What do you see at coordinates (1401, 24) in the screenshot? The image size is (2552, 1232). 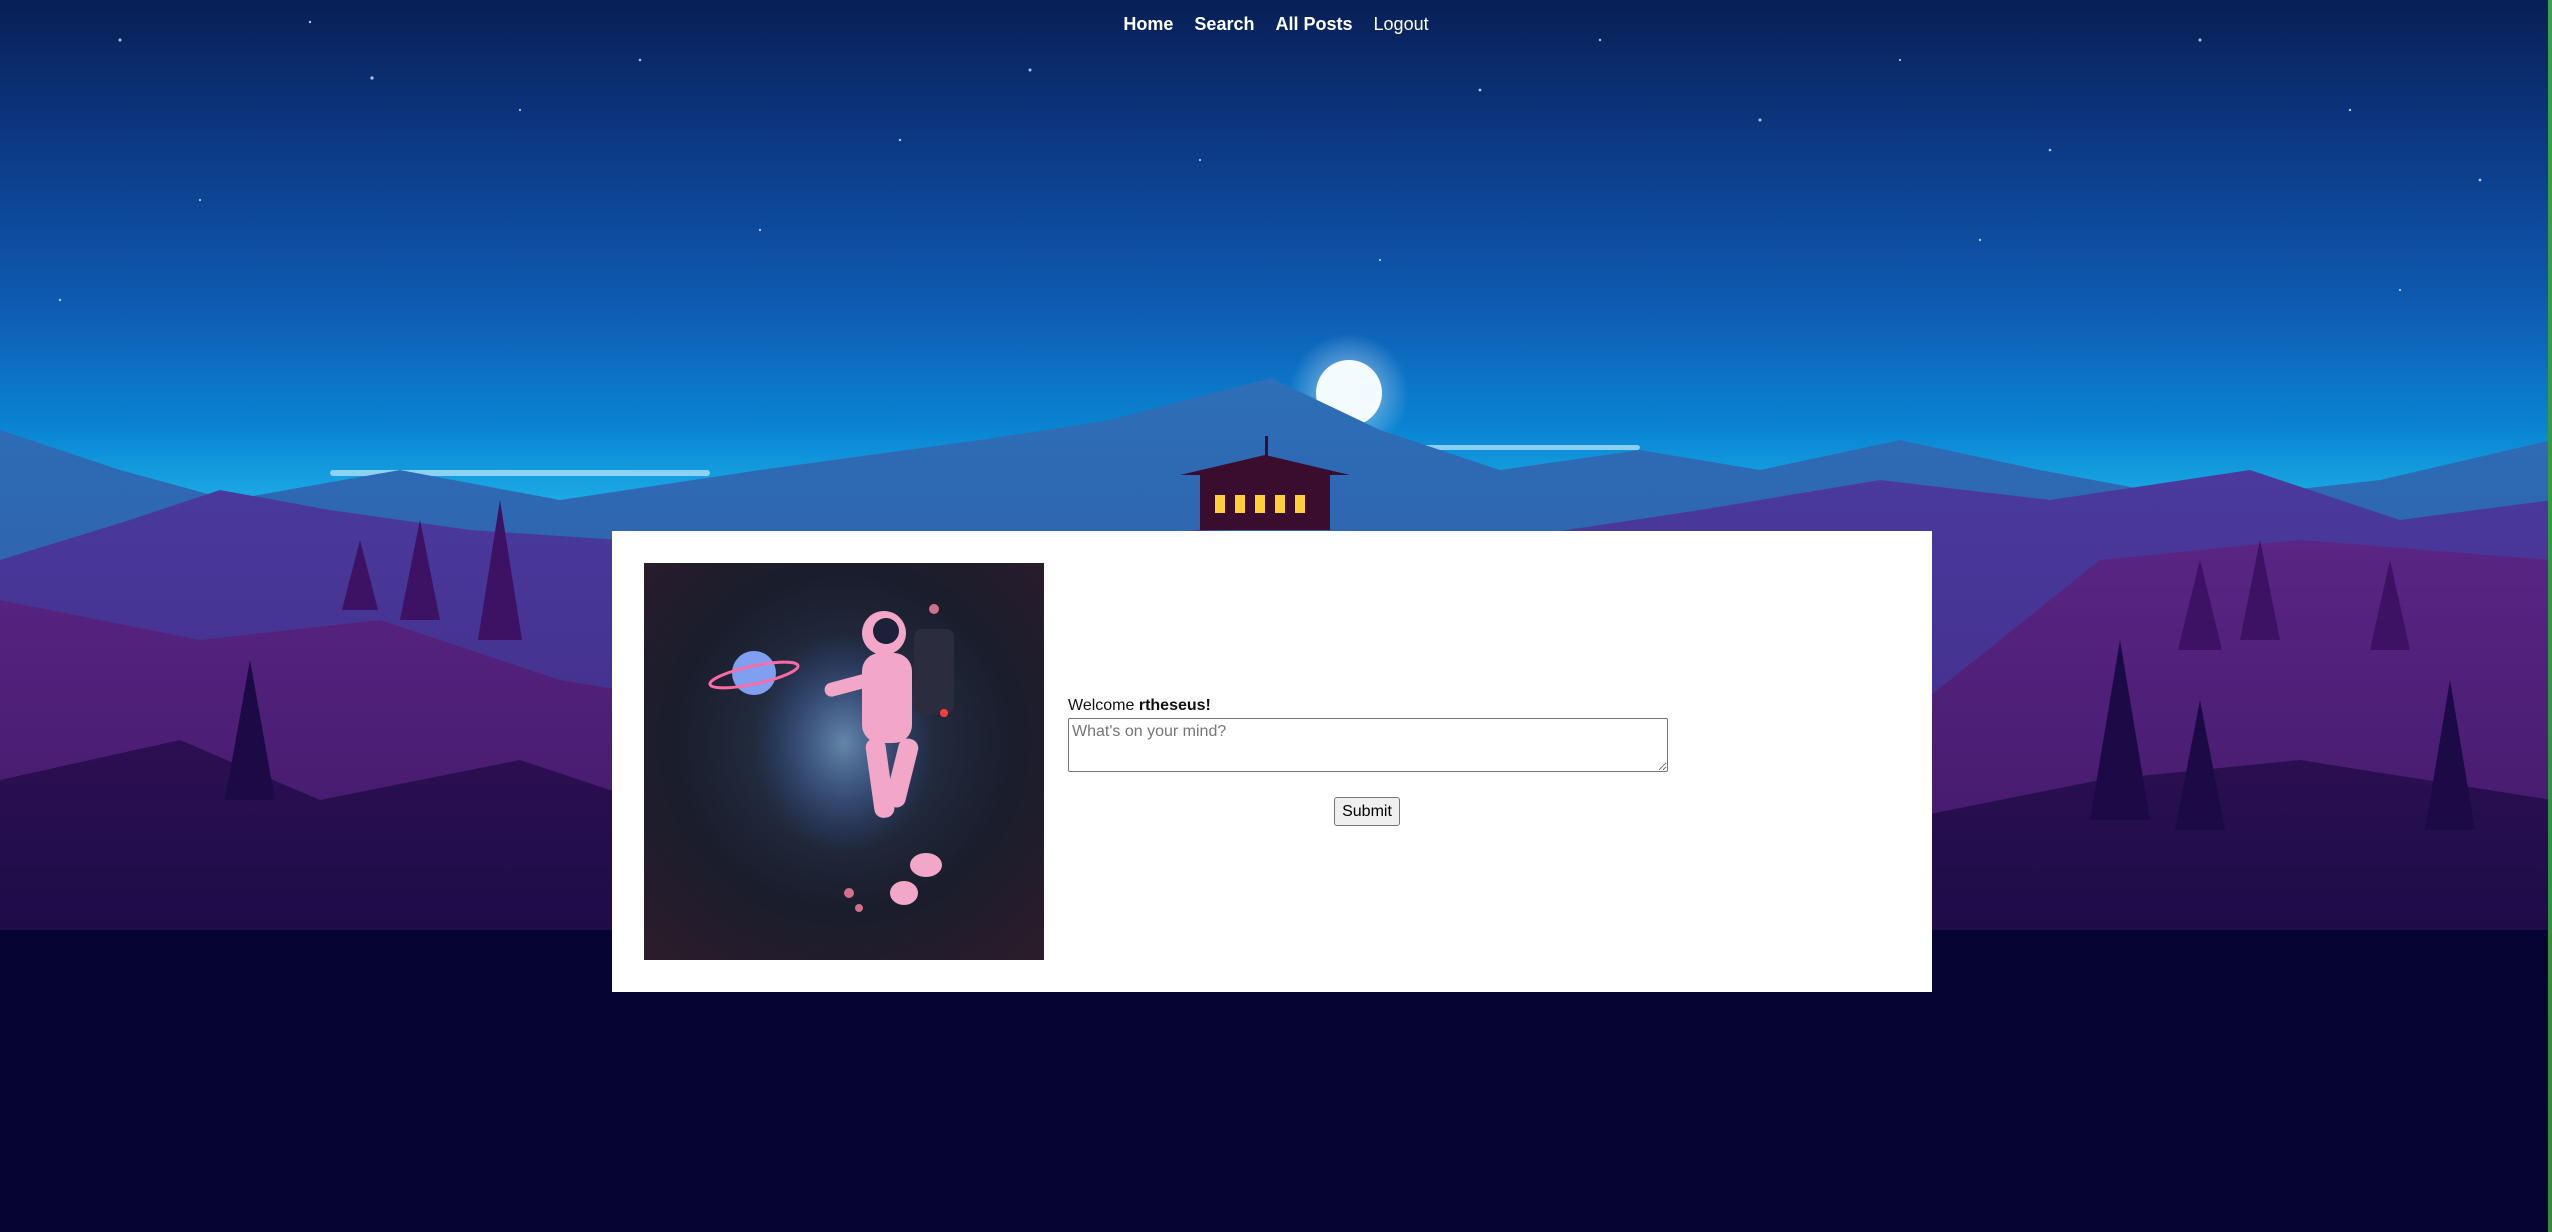 I see `nav-logout-link: Logout` at bounding box center [1401, 24].